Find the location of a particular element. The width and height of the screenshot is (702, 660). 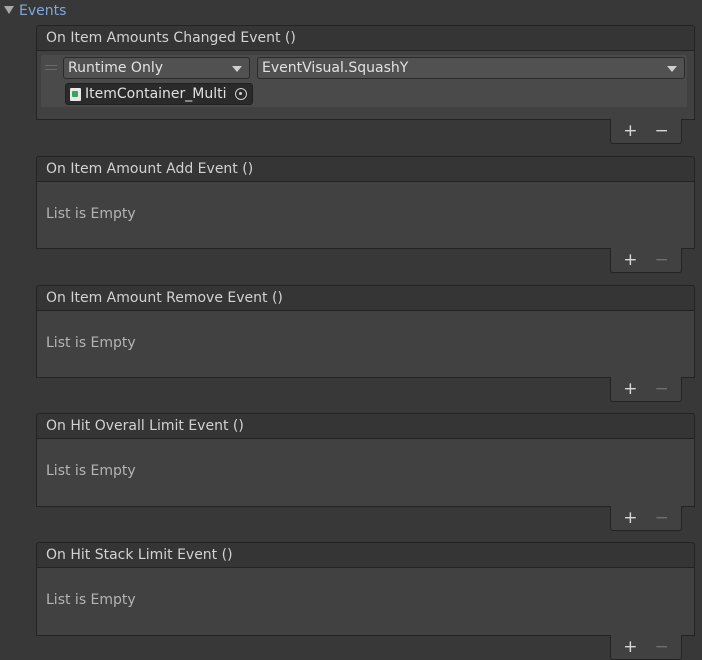

object-picker-icon is located at coordinates (241, 94).